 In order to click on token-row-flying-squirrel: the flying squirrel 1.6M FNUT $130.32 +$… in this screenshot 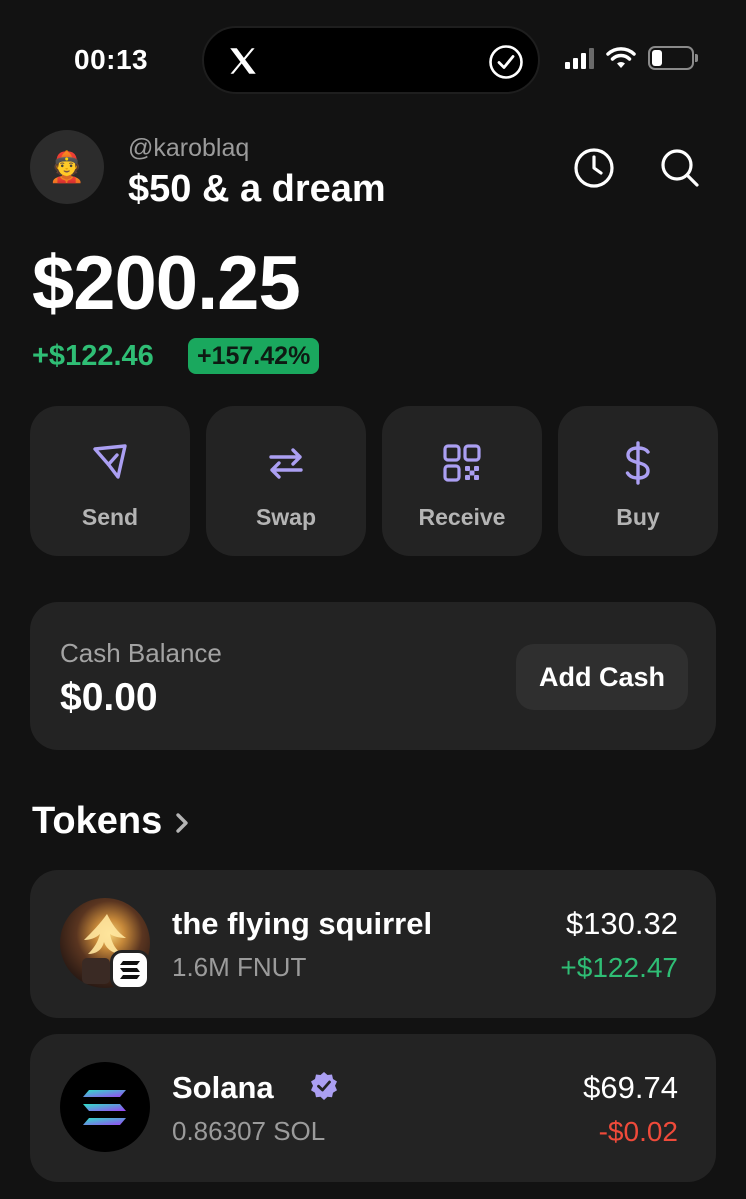, I will do `click(373, 944)`.